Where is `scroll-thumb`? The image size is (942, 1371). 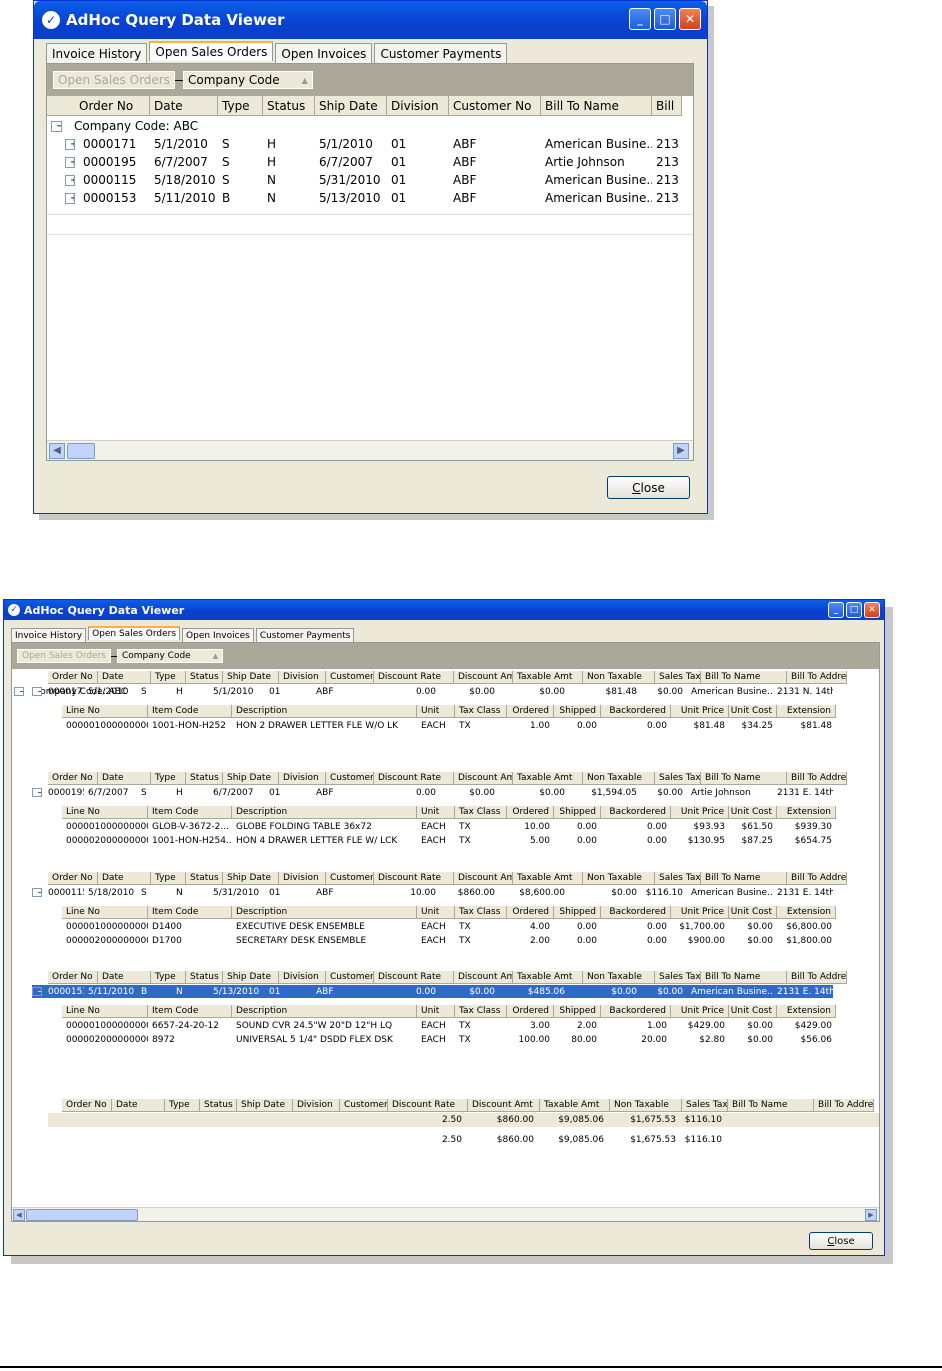 scroll-thumb is located at coordinates (81, 451).